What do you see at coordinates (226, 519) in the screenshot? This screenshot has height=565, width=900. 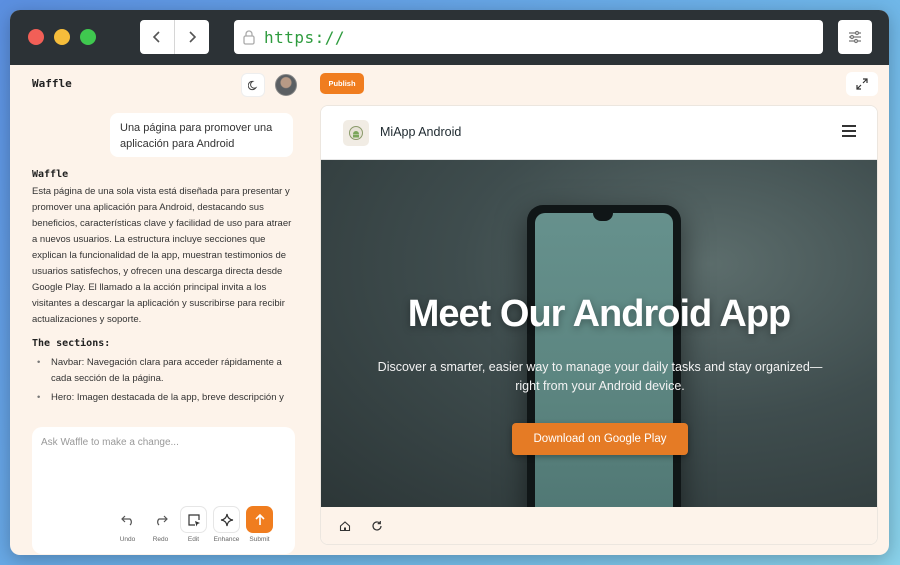 I see `sparkle-icon` at bounding box center [226, 519].